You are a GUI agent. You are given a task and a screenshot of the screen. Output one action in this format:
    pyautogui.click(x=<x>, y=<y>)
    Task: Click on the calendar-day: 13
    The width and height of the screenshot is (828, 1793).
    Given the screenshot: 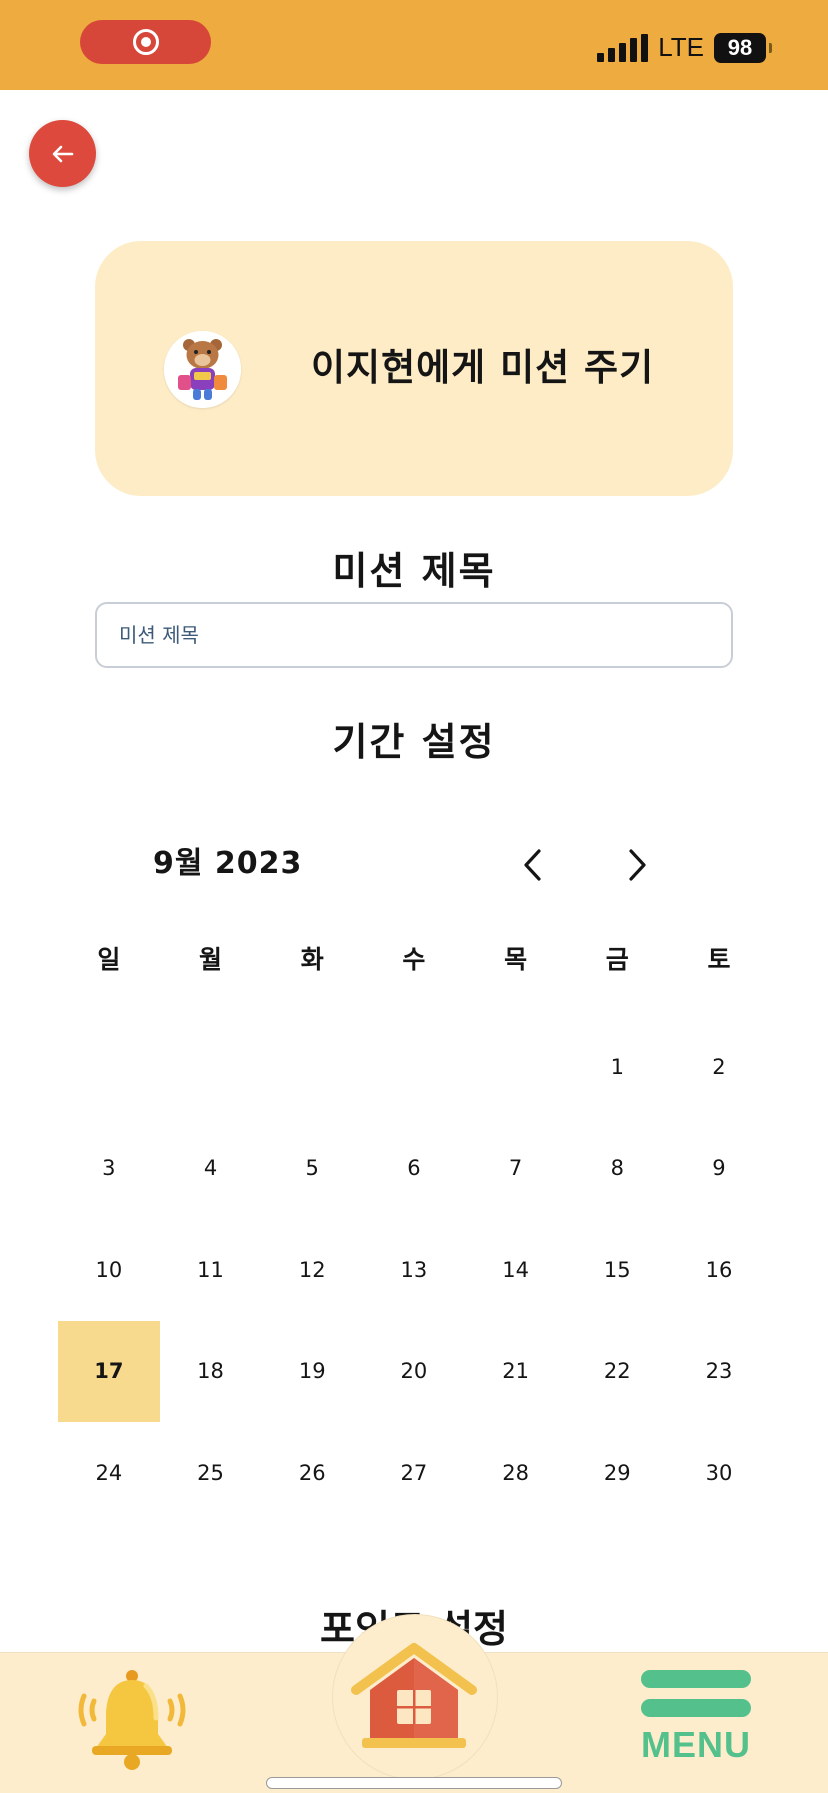 What is the action you would take?
    pyautogui.click(x=414, y=1270)
    